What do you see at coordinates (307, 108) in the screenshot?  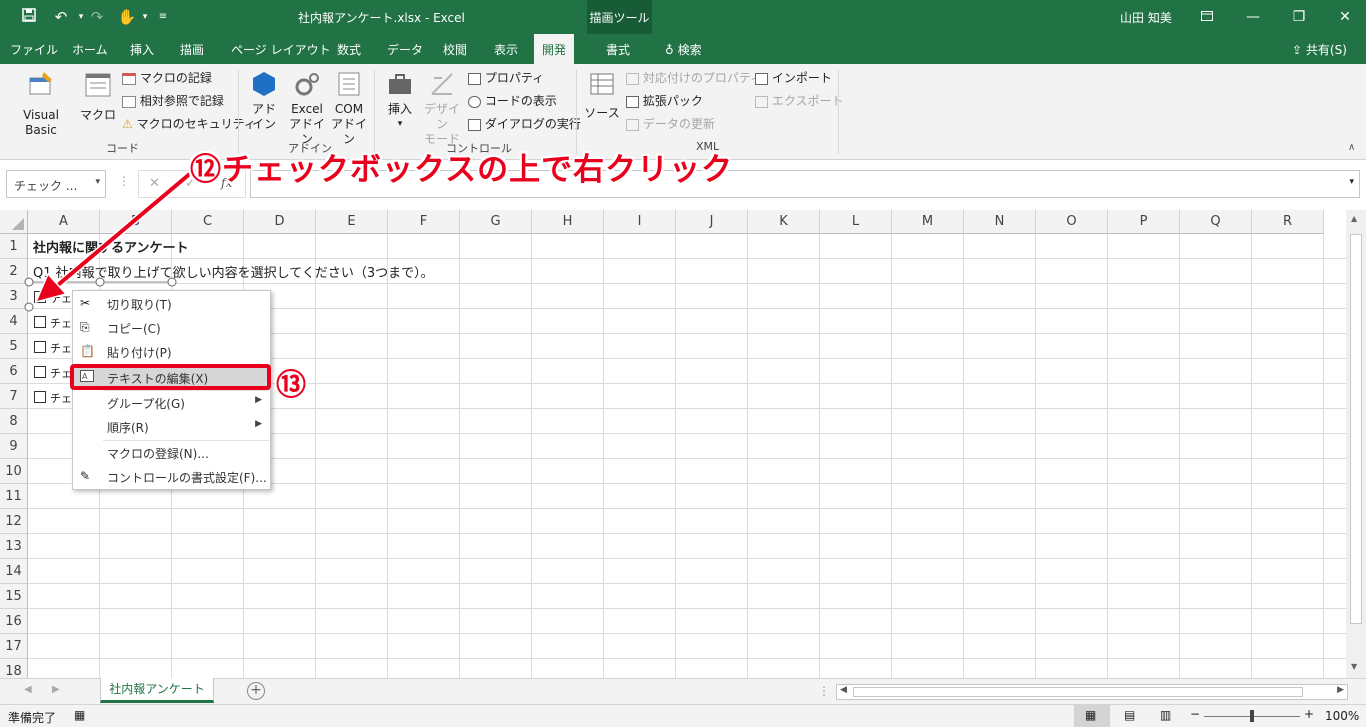 I see `excel-addins-button: Excel アドイン` at bounding box center [307, 108].